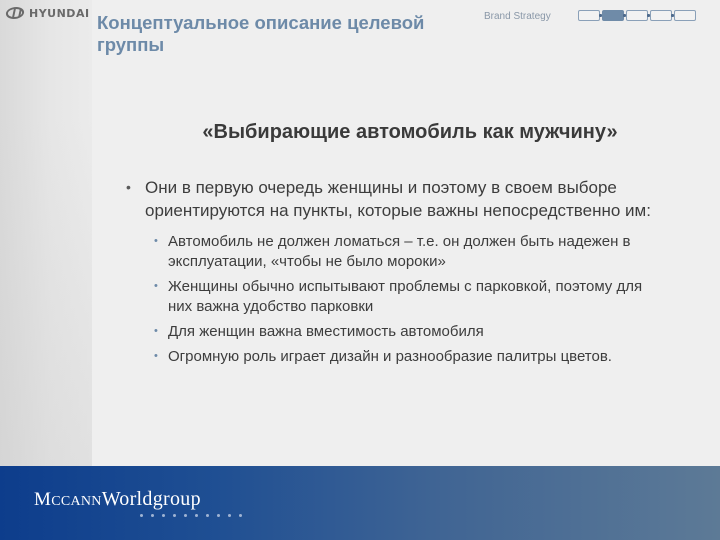 The width and height of the screenshot is (720, 540). I want to click on mccann-ann: CANN, so click(81, 501).